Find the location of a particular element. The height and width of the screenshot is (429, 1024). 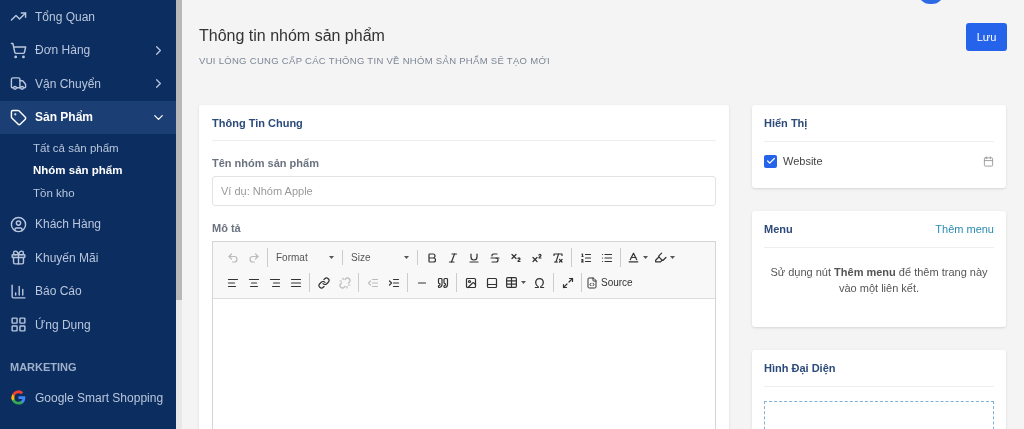

special-char-button: Ω is located at coordinates (539, 283).